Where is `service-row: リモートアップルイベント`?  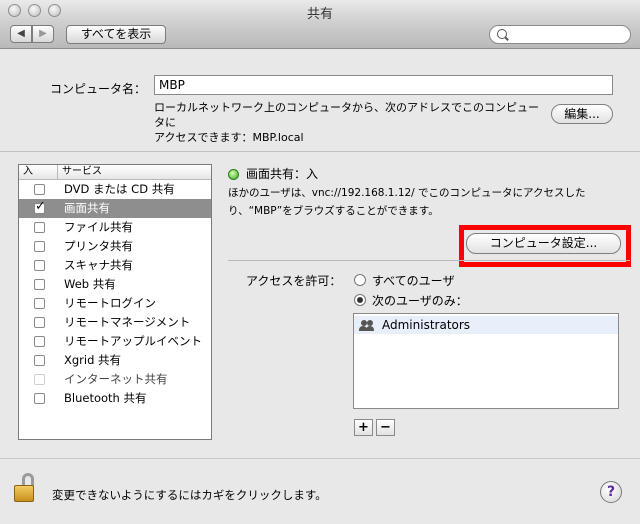
service-row: リモートアップルイベント is located at coordinates (115, 341).